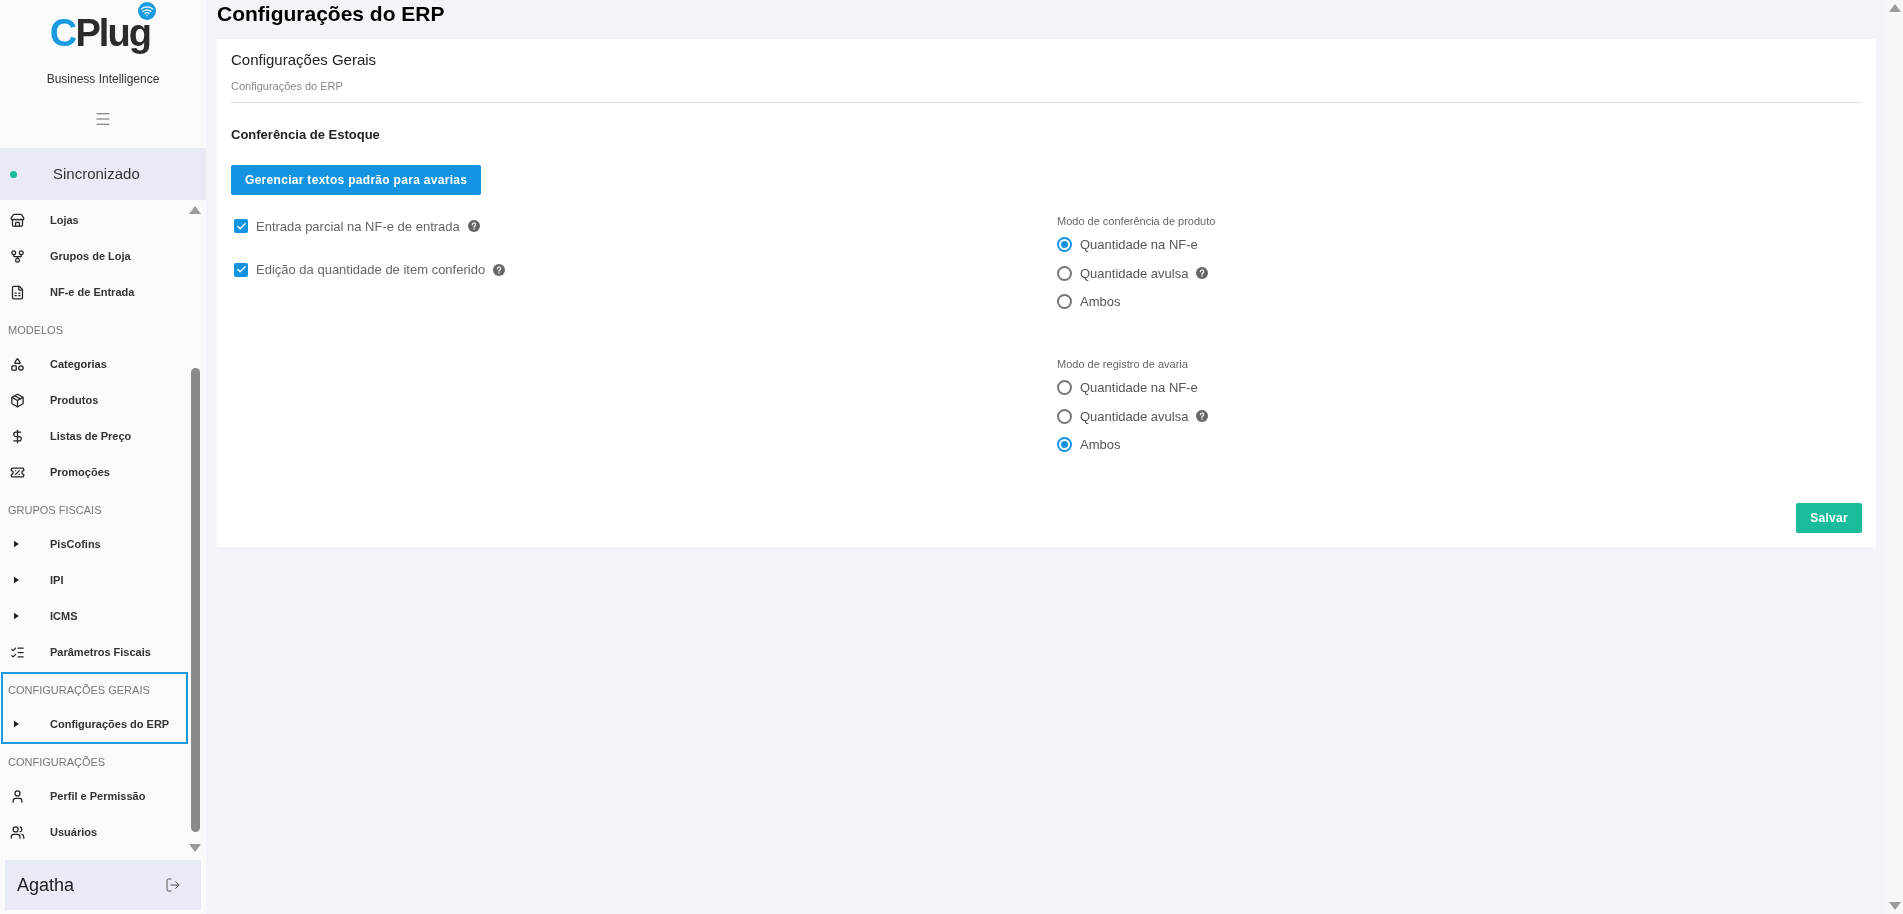 This screenshot has height=914, width=1903. What do you see at coordinates (94, 220) in the screenshot?
I see `sidebar-item: Lojas` at bounding box center [94, 220].